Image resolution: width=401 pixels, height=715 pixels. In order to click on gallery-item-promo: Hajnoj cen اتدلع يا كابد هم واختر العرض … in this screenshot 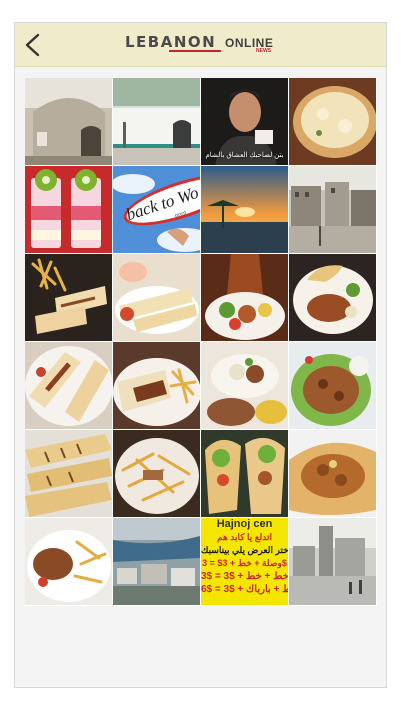, I will do `click(244, 561)`.